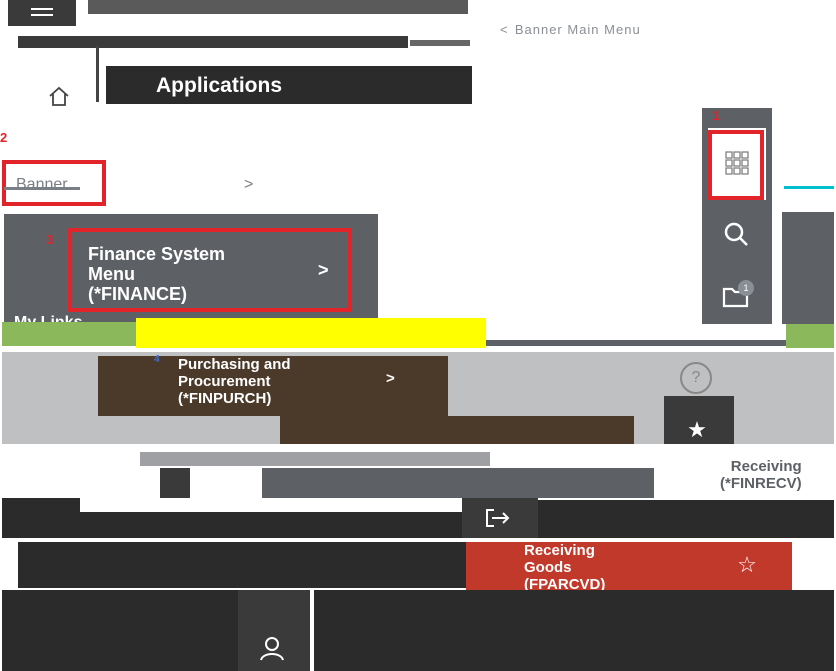 The image size is (836, 671). I want to click on grid-icon, so click(737, 163).